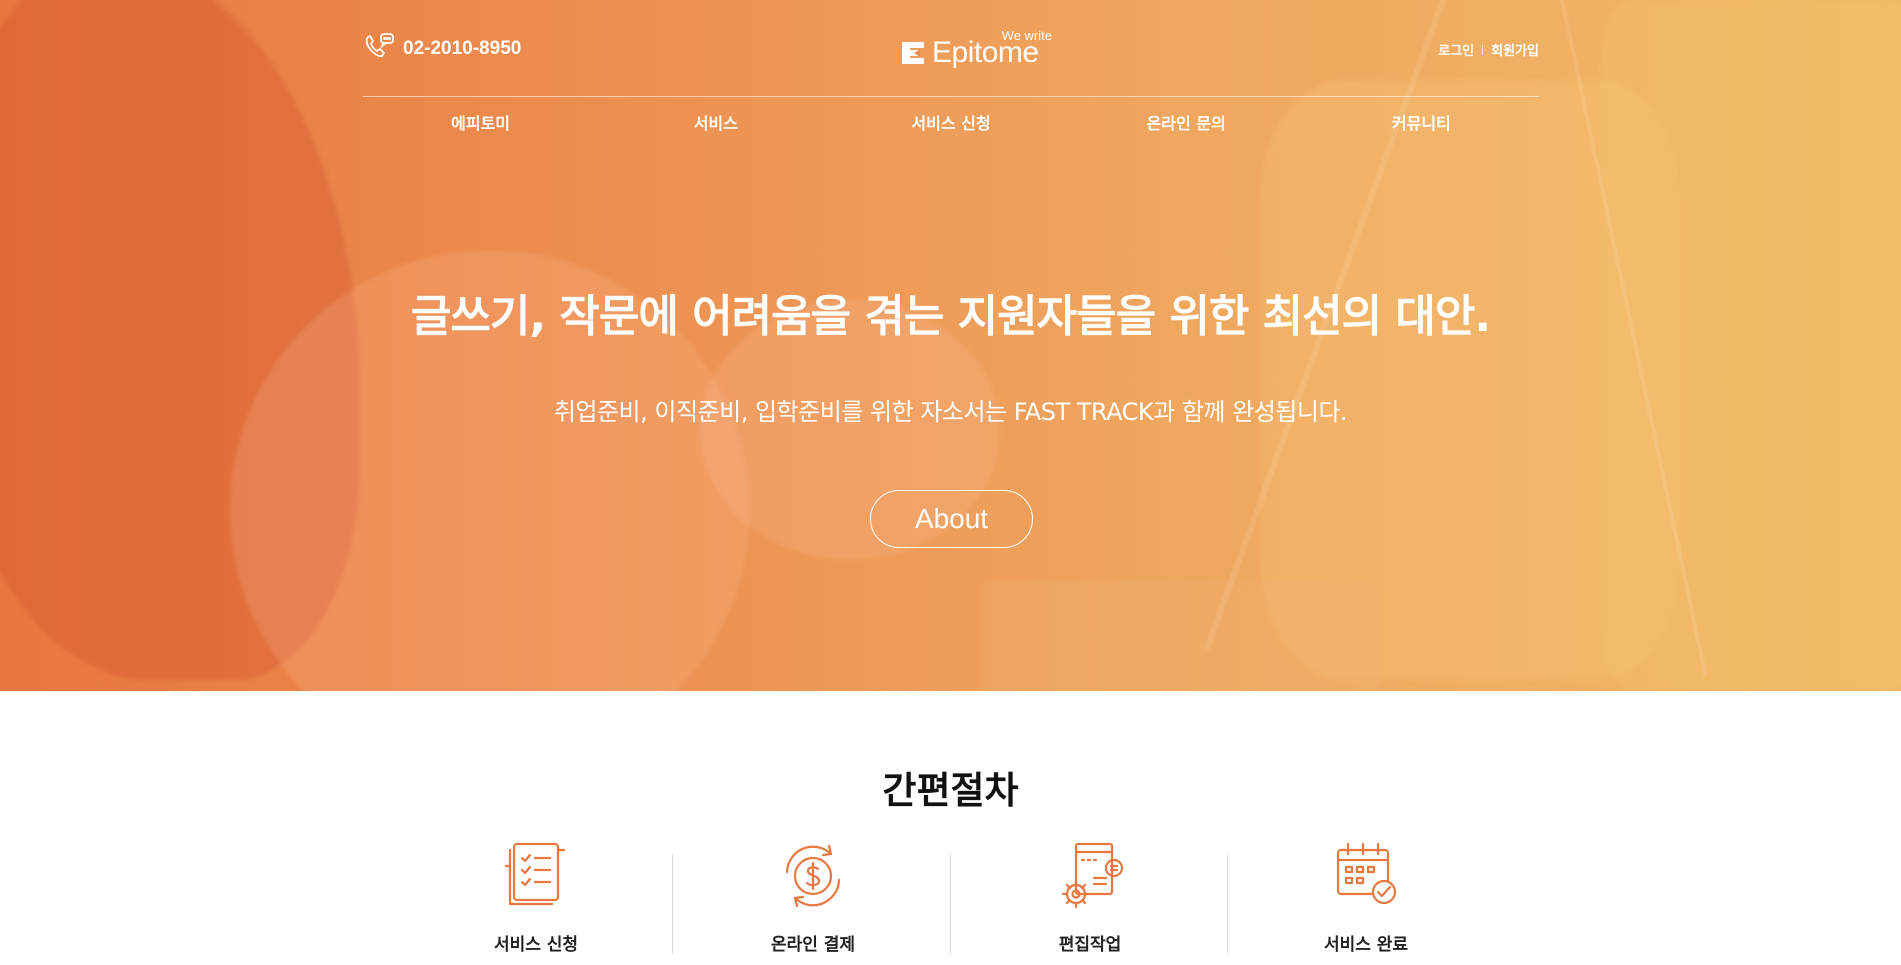  I want to click on step-editing: 편집작업, so click(1090, 900).